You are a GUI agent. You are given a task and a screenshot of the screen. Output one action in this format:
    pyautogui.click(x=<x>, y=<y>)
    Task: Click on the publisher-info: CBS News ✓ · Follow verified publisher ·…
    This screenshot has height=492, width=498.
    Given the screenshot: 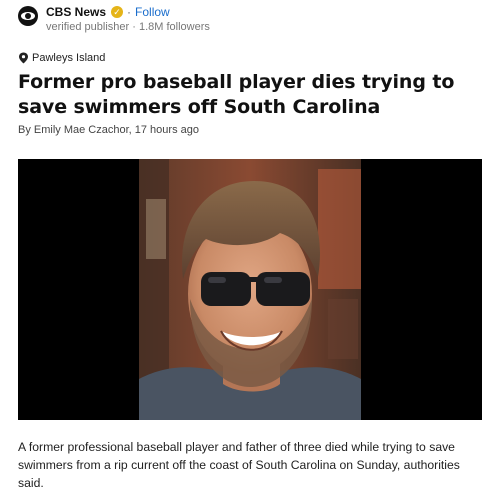 What is the action you would take?
    pyautogui.click(x=128, y=19)
    